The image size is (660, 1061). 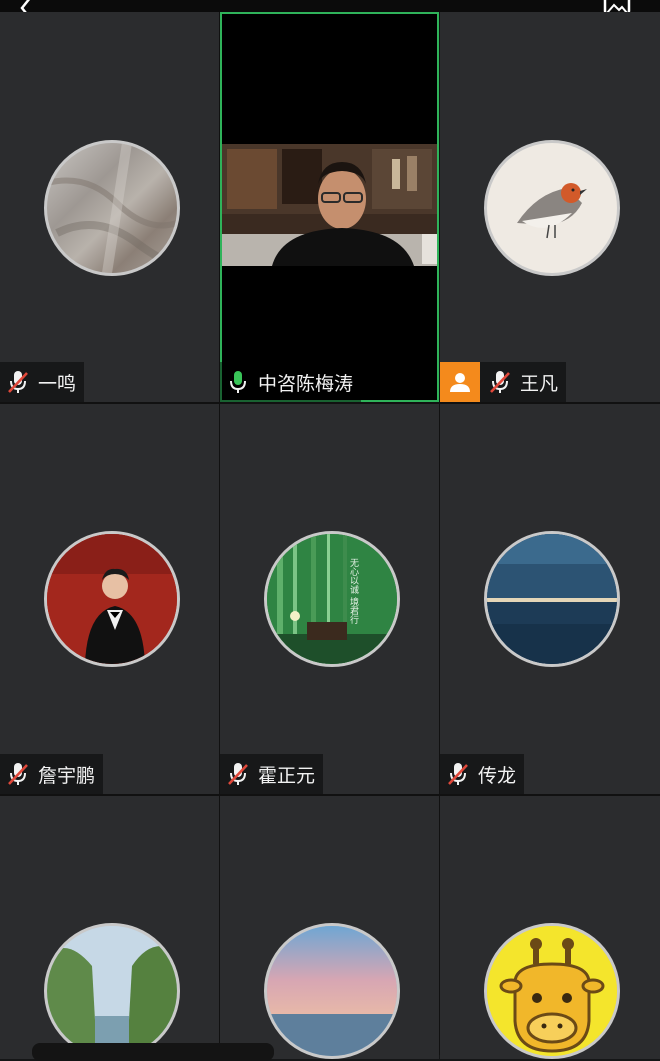 I want to click on participant-name: 一鸣, so click(x=57, y=383).